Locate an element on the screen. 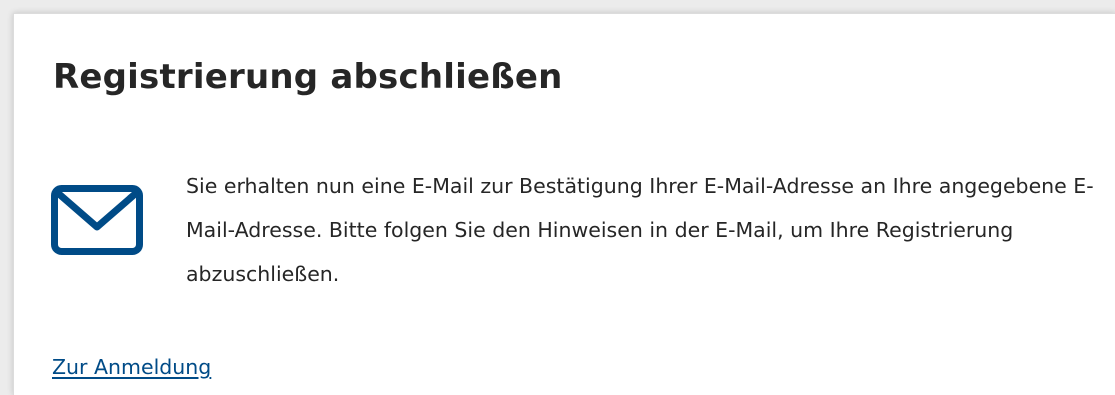 Image resolution: width=1115 pixels, height=395 pixels. page-title: Registrierung abschließen is located at coordinates (308, 77).